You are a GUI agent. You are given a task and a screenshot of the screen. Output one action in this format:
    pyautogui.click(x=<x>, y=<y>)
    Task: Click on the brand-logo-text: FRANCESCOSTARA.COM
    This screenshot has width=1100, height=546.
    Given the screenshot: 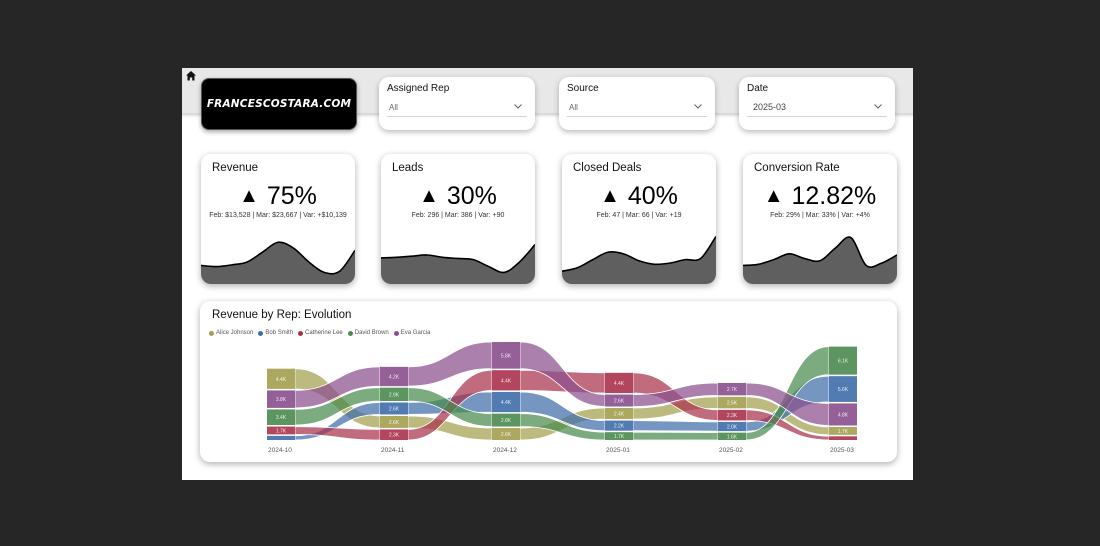 What is the action you would take?
    pyautogui.click(x=279, y=104)
    